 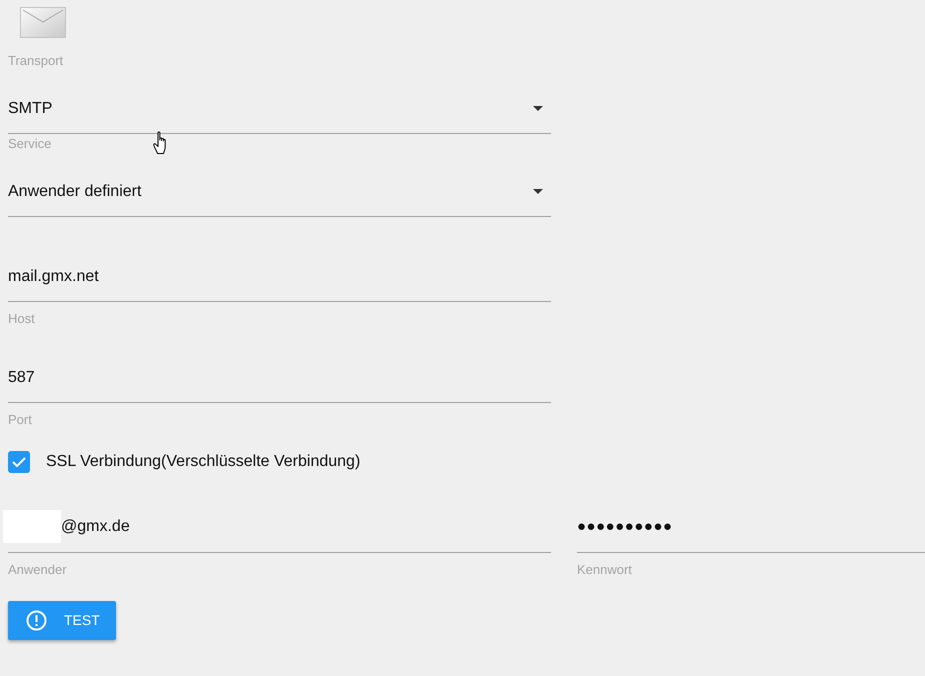 I want to click on check-icon, so click(x=19, y=462).